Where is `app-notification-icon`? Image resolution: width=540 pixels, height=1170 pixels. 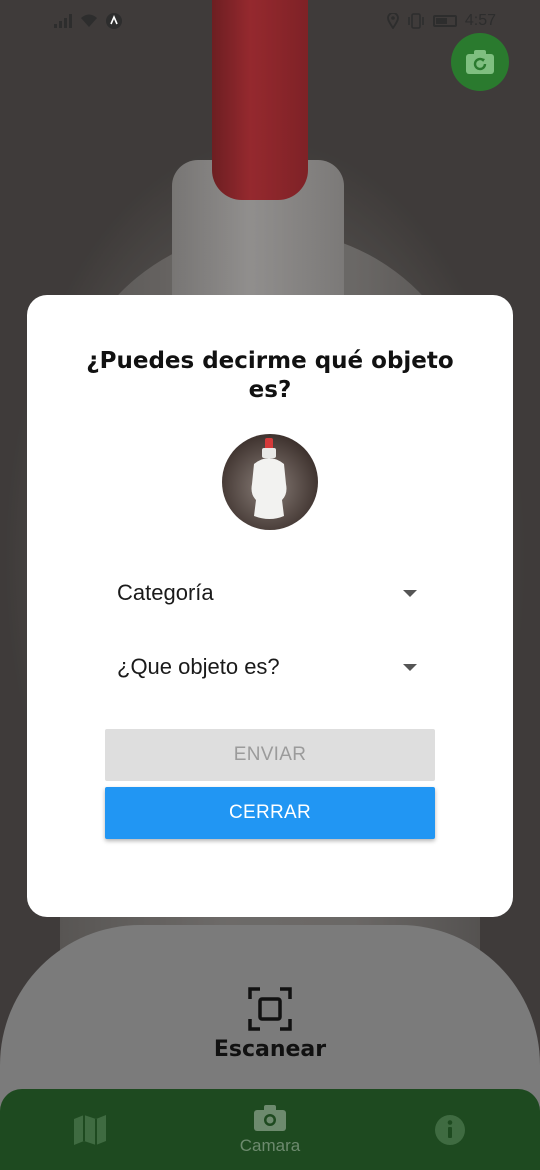
app-notification-icon is located at coordinates (114, 21).